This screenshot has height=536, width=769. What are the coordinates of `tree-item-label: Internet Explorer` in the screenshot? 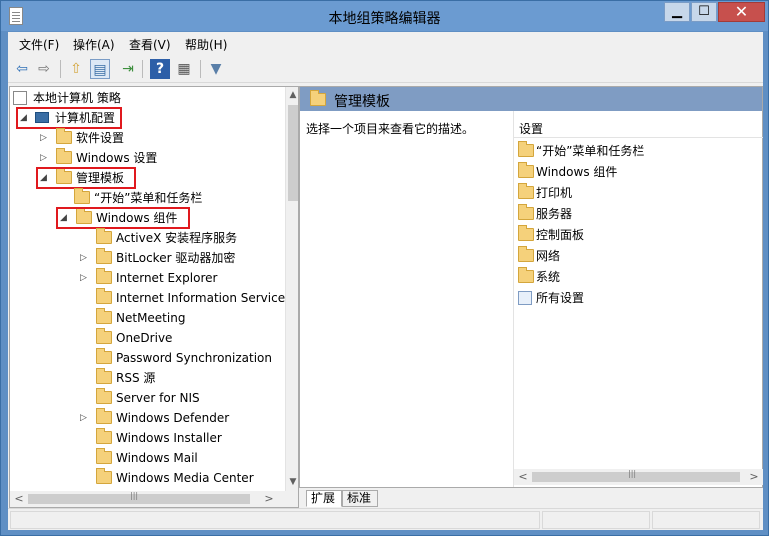 It's located at (167, 278).